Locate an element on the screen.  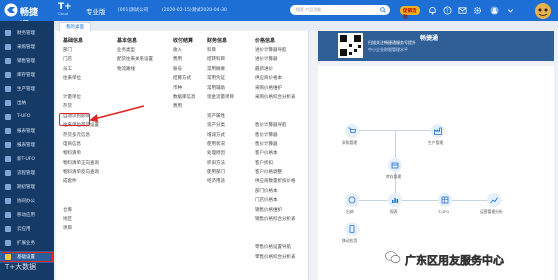
menu-item-purchase-price-analysis: 采购价格综合分析表 is located at coordinates (275, 98).